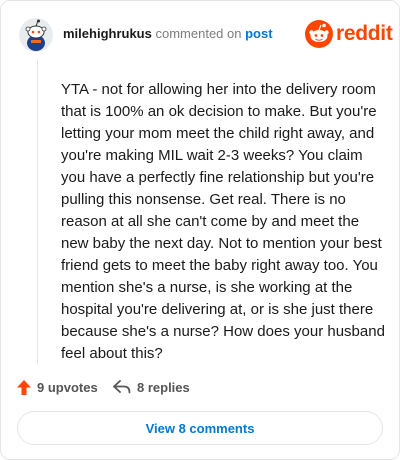  I want to click on comment-meta: milehighrukus commented on post, so click(168, 33).